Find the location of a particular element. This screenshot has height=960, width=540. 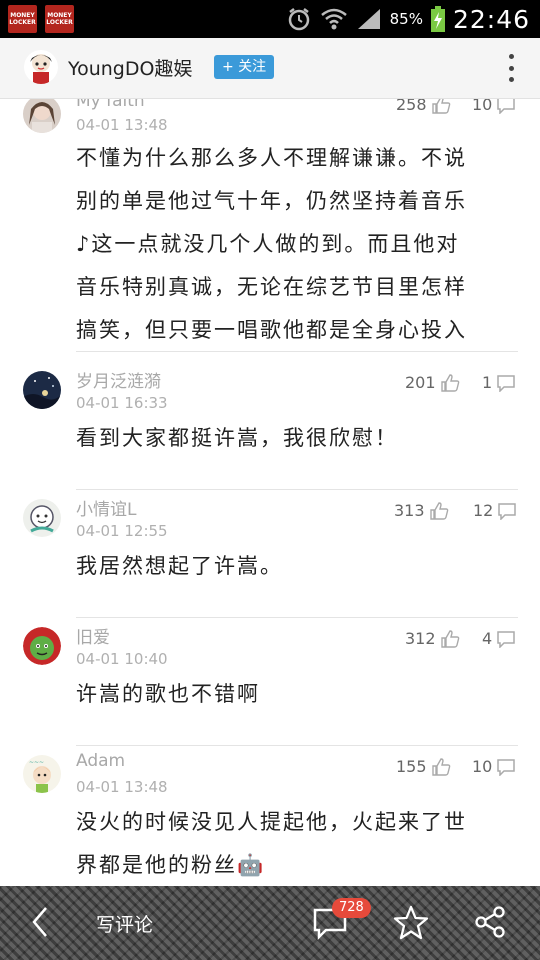

like-count: 313 is located at coordinates (409, 510).